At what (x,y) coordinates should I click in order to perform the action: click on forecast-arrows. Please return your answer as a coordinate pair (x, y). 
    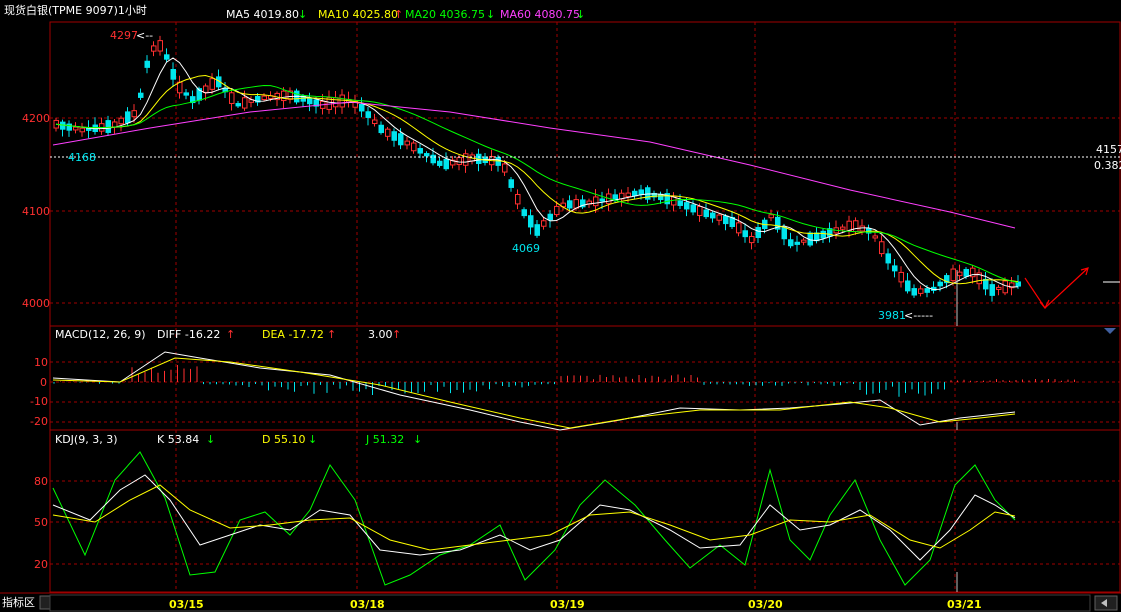
    Looking at the image, I should click on (1056, 288).